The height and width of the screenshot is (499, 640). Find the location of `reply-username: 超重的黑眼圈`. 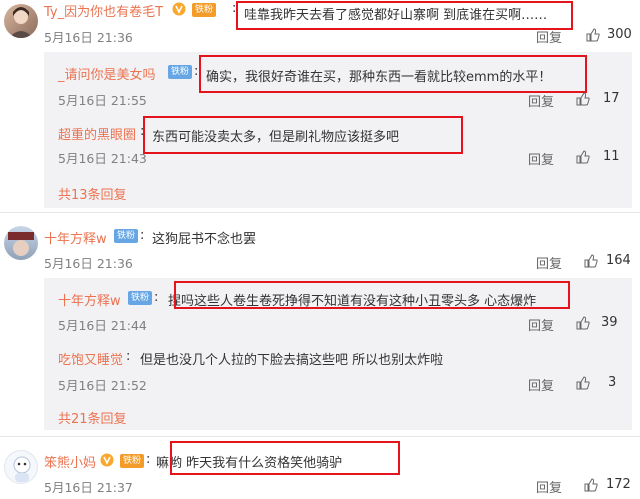

reply-username: 超重的黑眼圈 is located at coordinates (97, 133).